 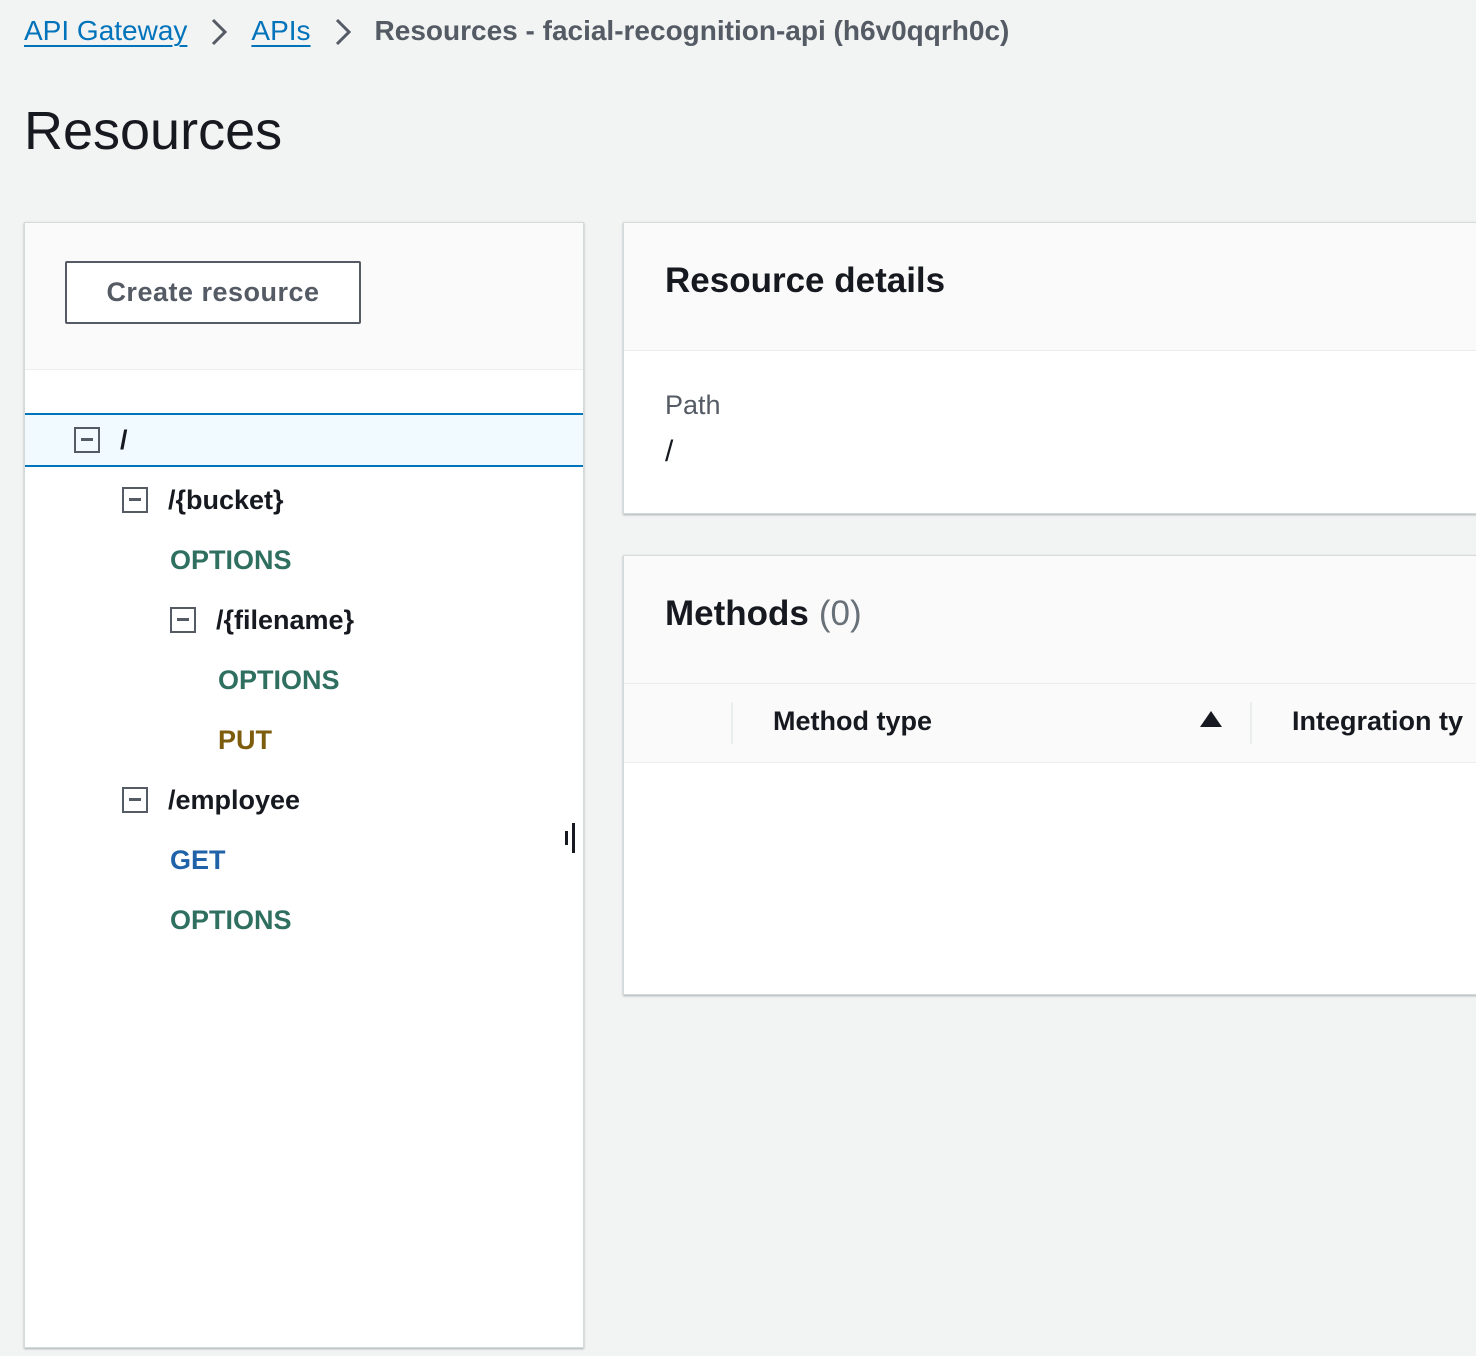 I want to click on methods-title: Methods (0), so click(x=763, y=614).